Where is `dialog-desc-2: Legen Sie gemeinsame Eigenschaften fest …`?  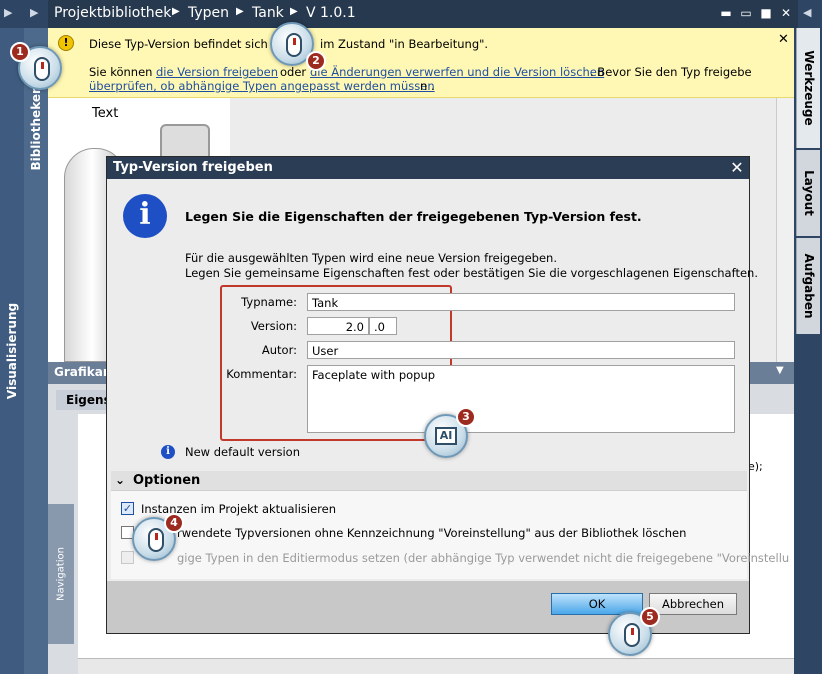
dialog-desc-2: Legen Sie gemeinsame Eigenschaften fest … is located at coordinates (471, 273).